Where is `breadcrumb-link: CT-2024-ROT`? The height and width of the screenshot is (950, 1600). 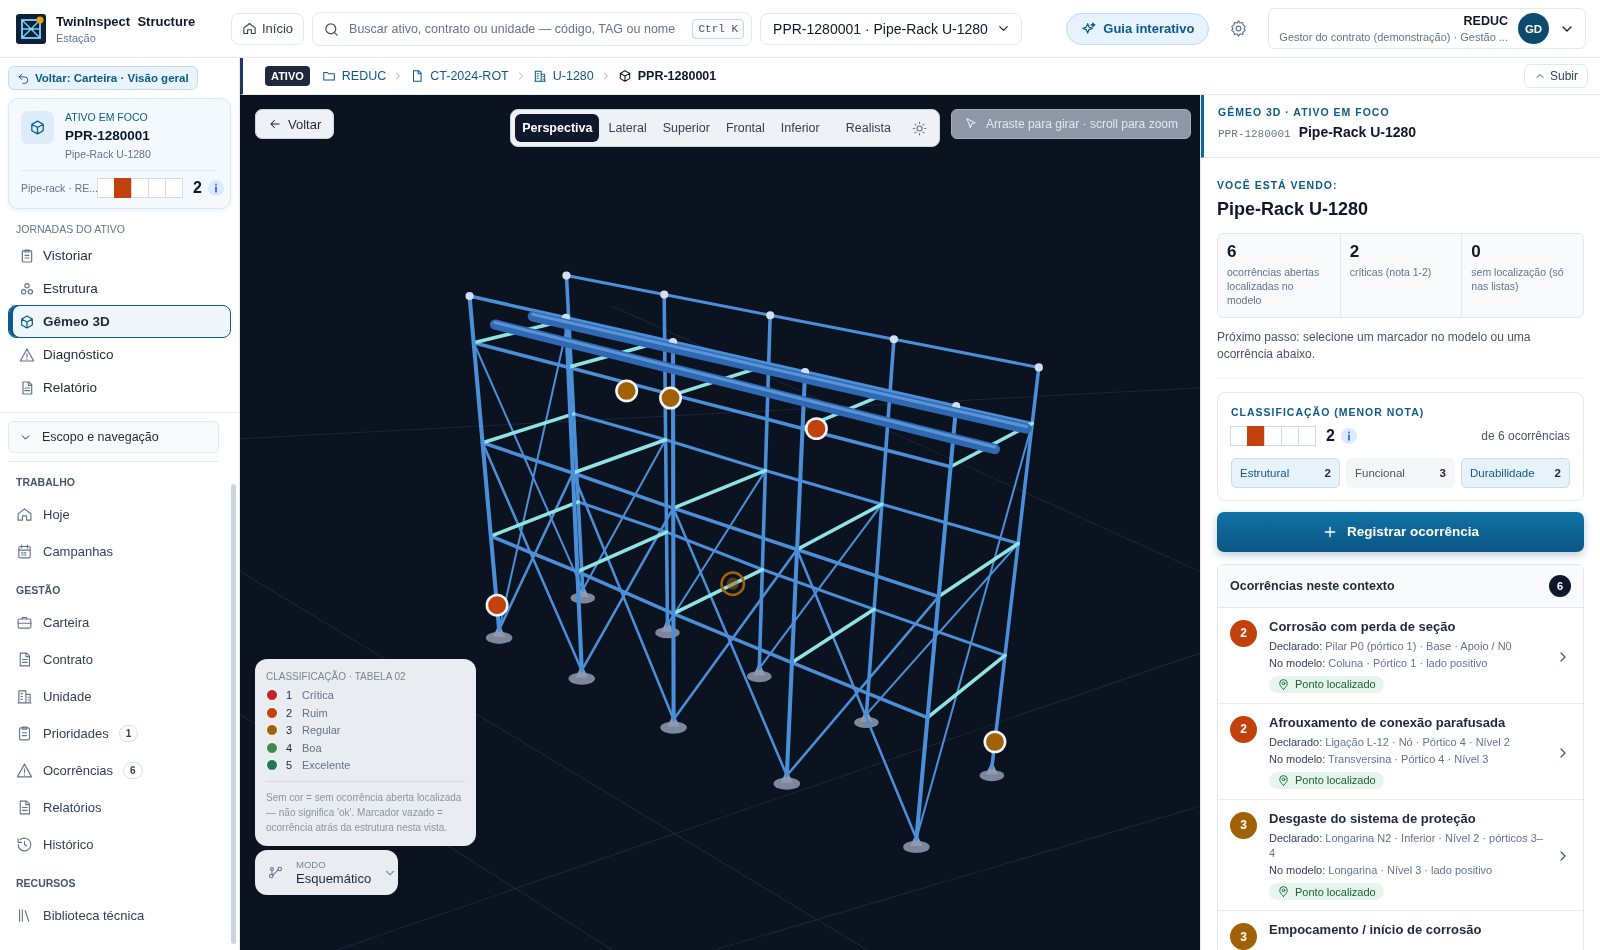
breadcrumb-link: CT-2024-ROT is located at coordinates (459, 76).